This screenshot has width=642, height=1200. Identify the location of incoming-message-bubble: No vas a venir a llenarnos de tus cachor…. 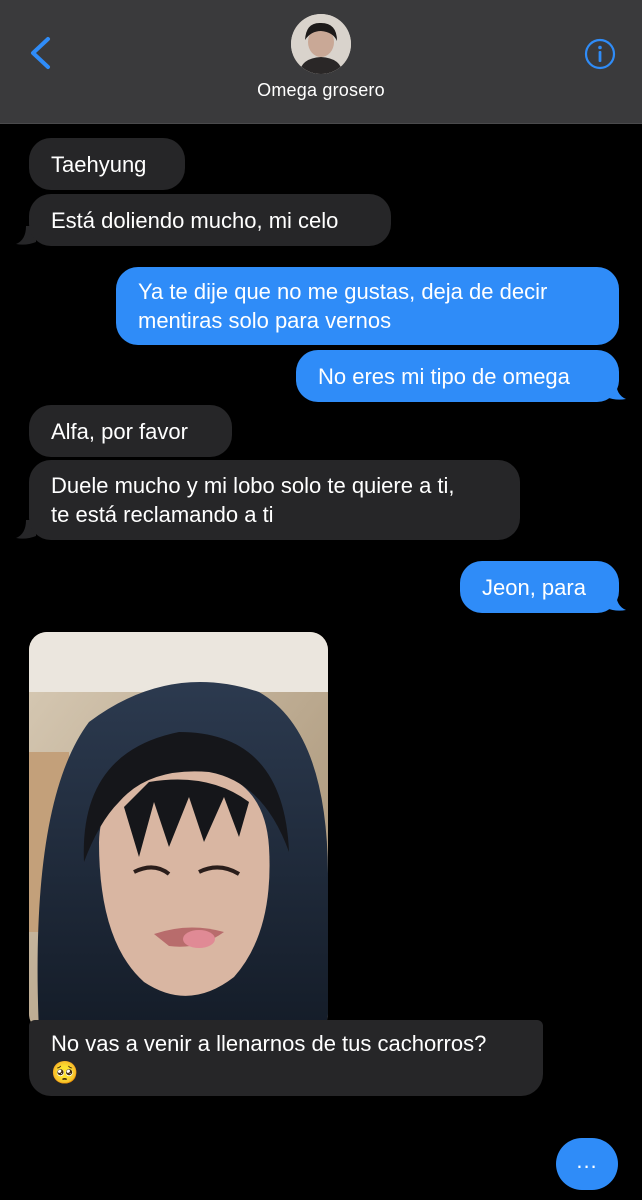
(286, 1058).